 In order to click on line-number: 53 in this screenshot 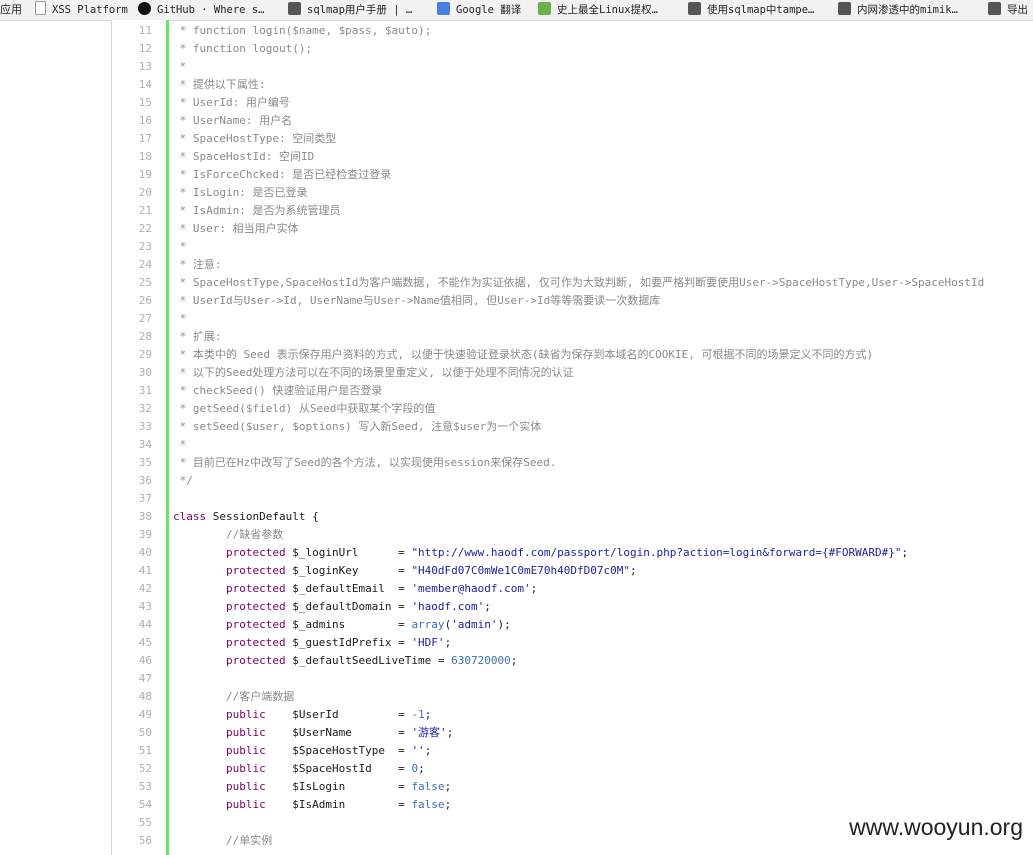, I will do `click(145, 786)`.